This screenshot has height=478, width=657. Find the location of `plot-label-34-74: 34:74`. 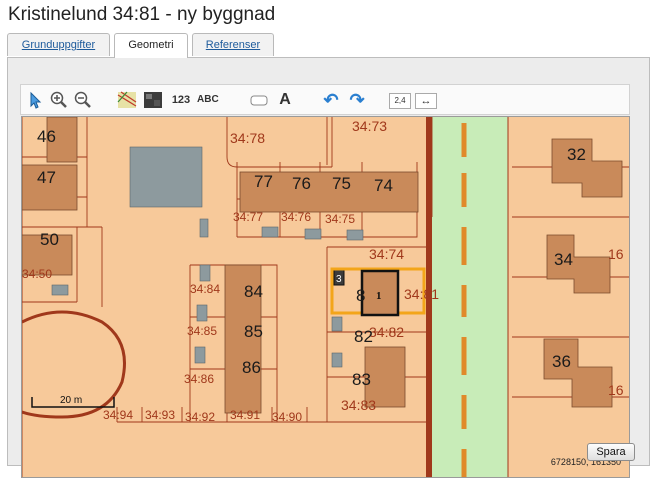

plot-label-34-74: 34:74 is located at coordinates (386, 254).